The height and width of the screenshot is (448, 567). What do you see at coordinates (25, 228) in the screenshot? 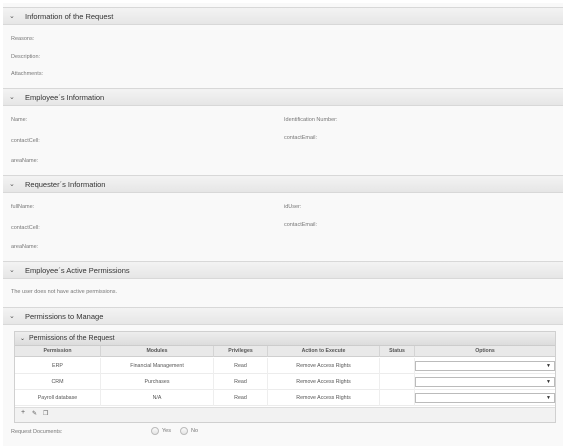
I see `requester-cell-label: contactCell:` at bounding box center [25, 228].